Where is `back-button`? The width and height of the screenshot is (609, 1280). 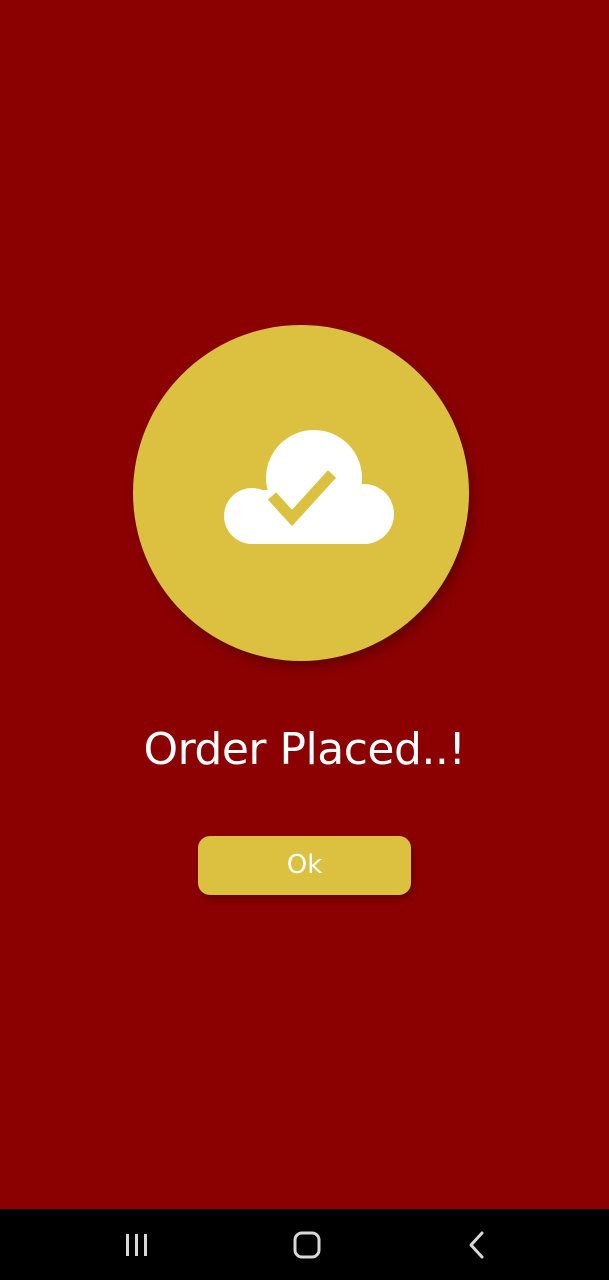
back-button is located at coordinates (477, 1245).